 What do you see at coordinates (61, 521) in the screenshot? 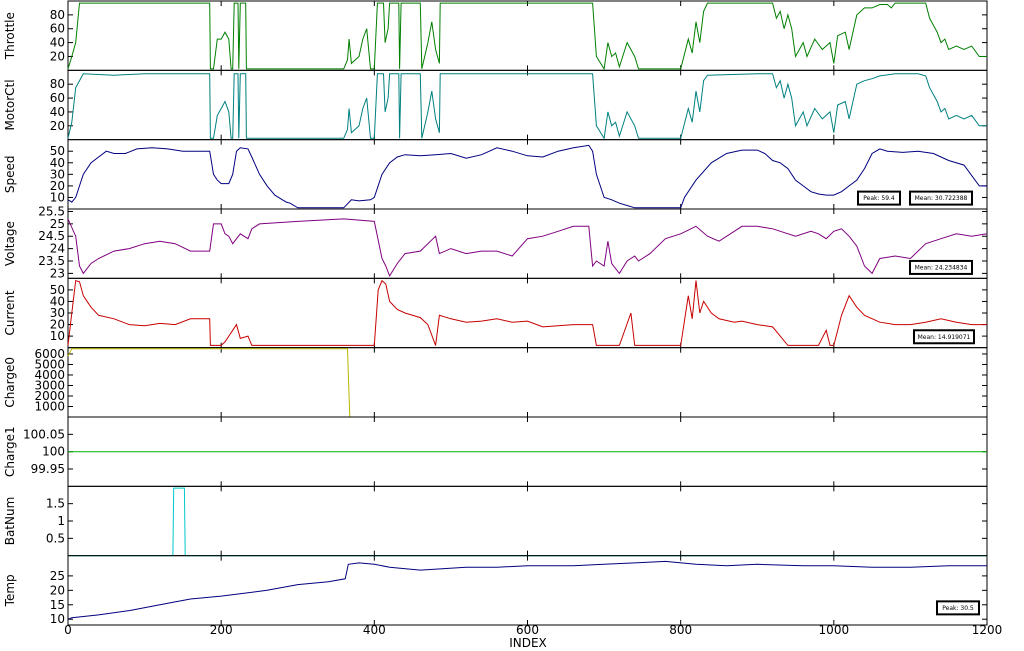
I see `y-tick-label-batnum: 1` at bounding box center [61, 521].